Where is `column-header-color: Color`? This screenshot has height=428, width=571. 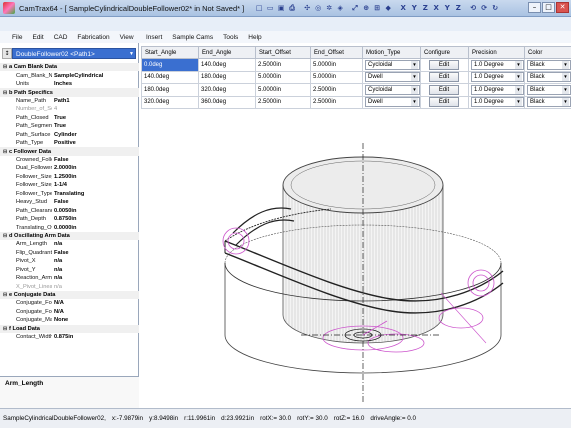 column-header-color: Color is located at coordinates (547, 52).